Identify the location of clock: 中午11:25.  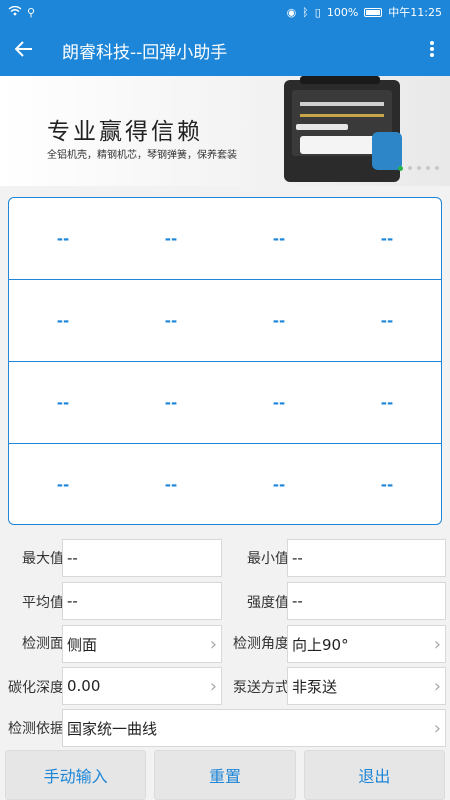
(415, 12).